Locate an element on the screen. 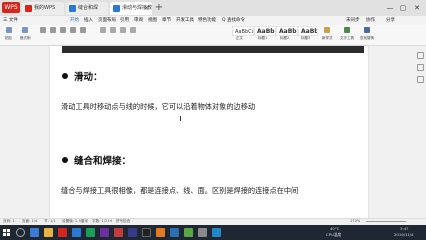 This screenshot has height=240, width=426. clock-time: 3:47 is located at coordinates (404, 228).